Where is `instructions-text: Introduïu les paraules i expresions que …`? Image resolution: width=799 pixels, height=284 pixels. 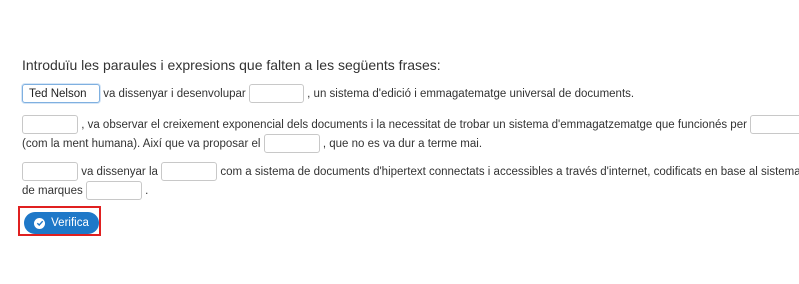
instructions-text: Introduïu les paraules i expresions que … is located at coordinates (231, 65).